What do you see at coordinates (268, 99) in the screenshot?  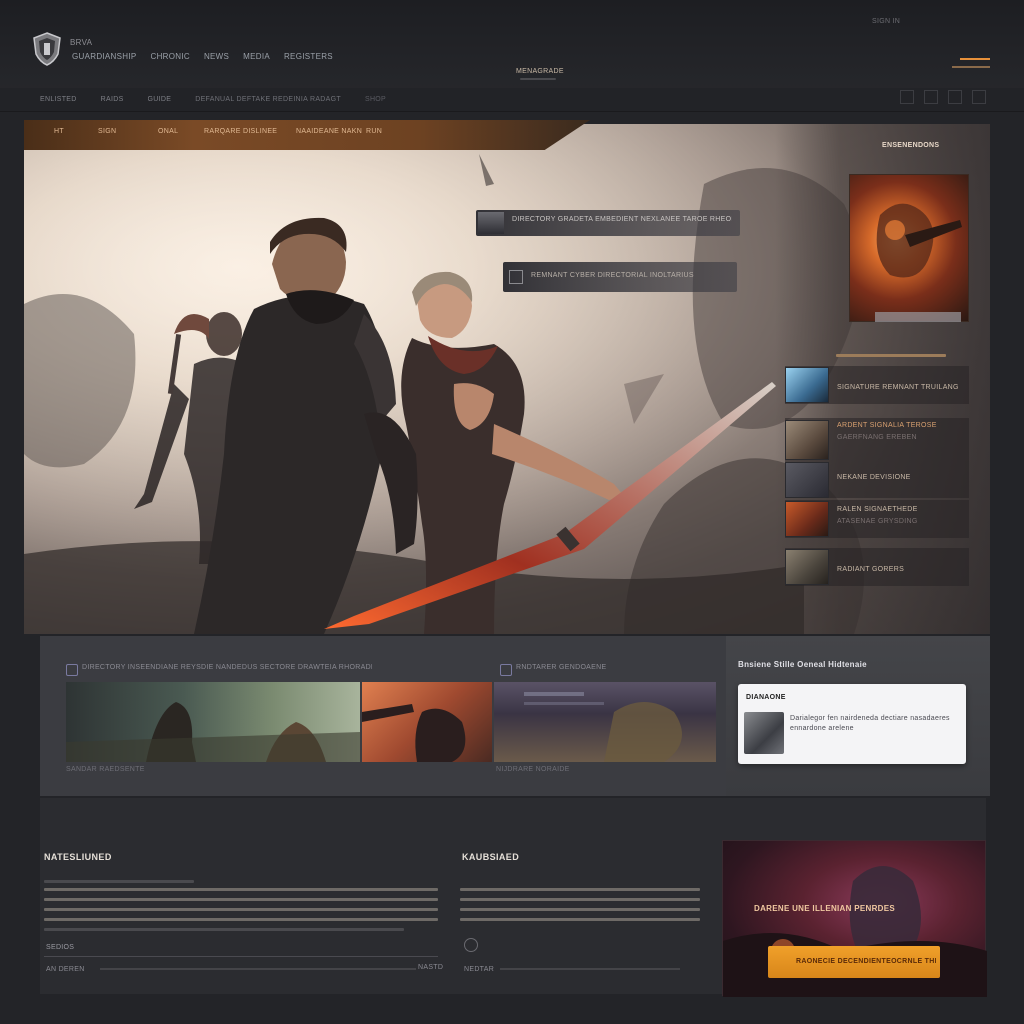 I see `subnav-item-defanual: DEFANUAL DEFTAKE REDEINIA RADAGT` at bounding box center [268, 99].